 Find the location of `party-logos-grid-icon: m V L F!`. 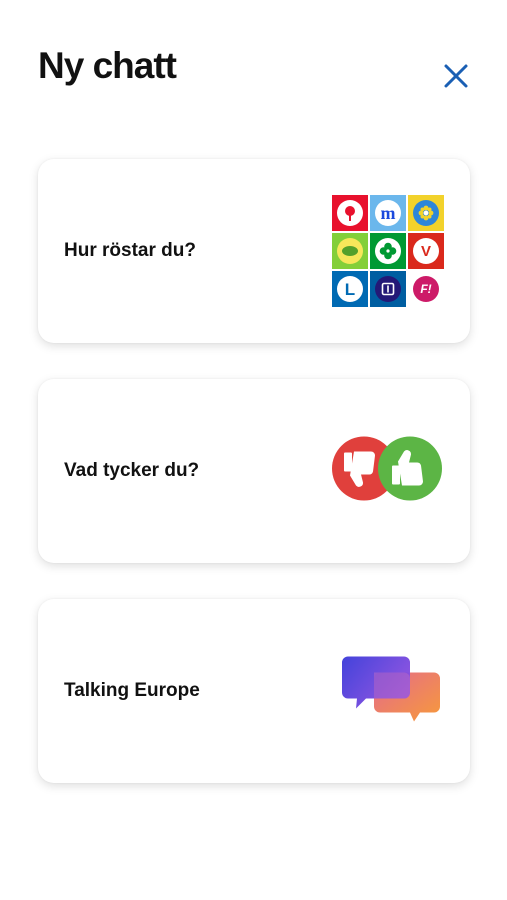

party-logos-grid-icon: m V L F! is located at coordinates (388, 251).